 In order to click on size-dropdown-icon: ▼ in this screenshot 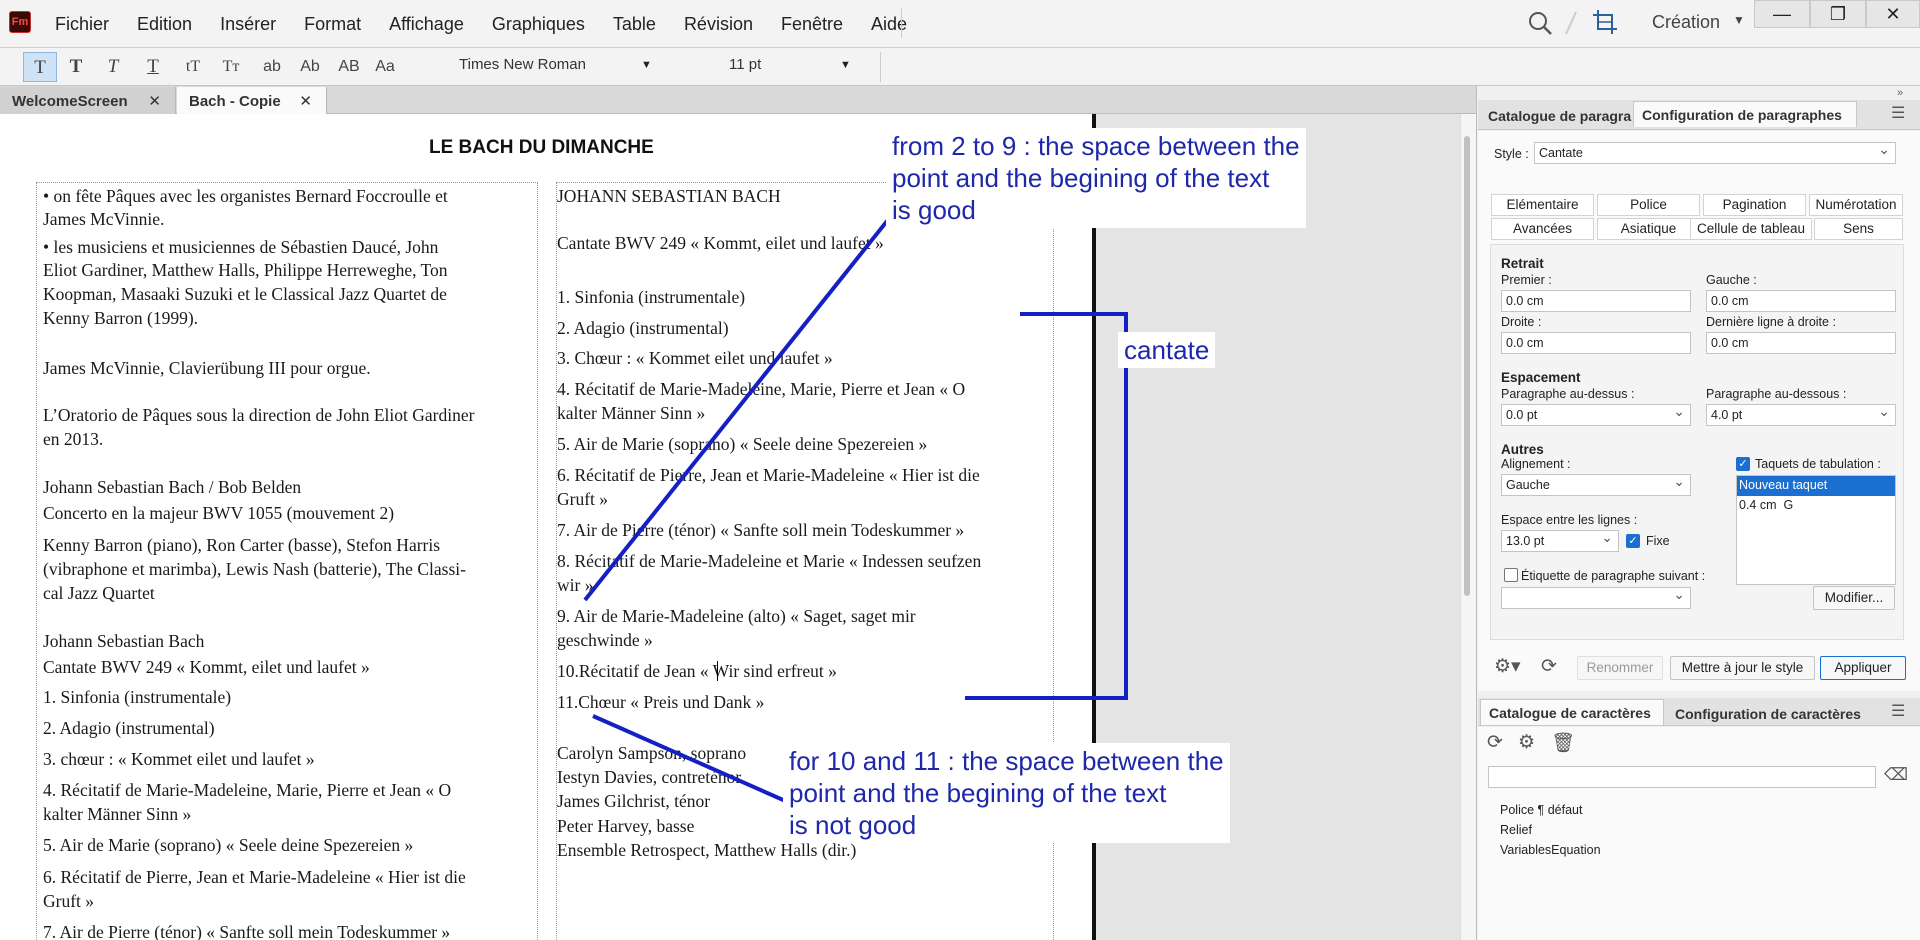, I will do `click(845, 65)`.